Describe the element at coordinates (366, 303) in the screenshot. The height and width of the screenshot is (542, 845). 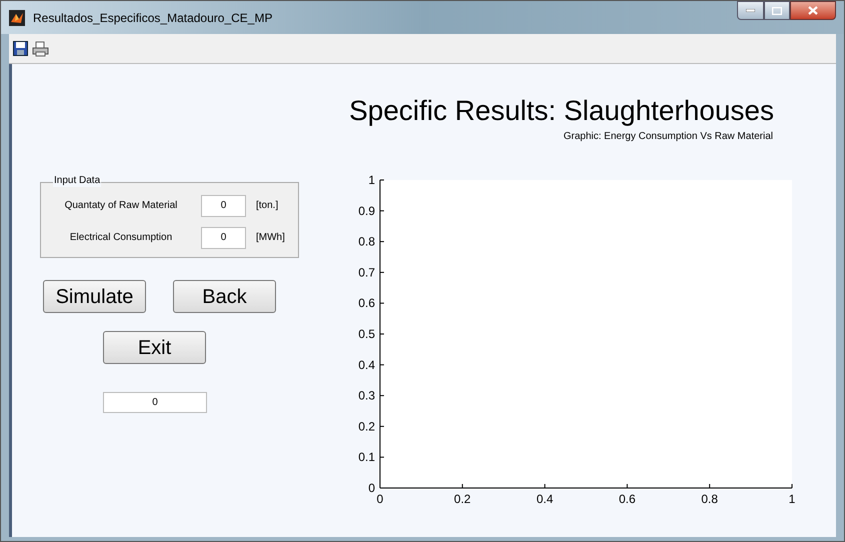
I see `y-tick-label: 0.6` at that location.